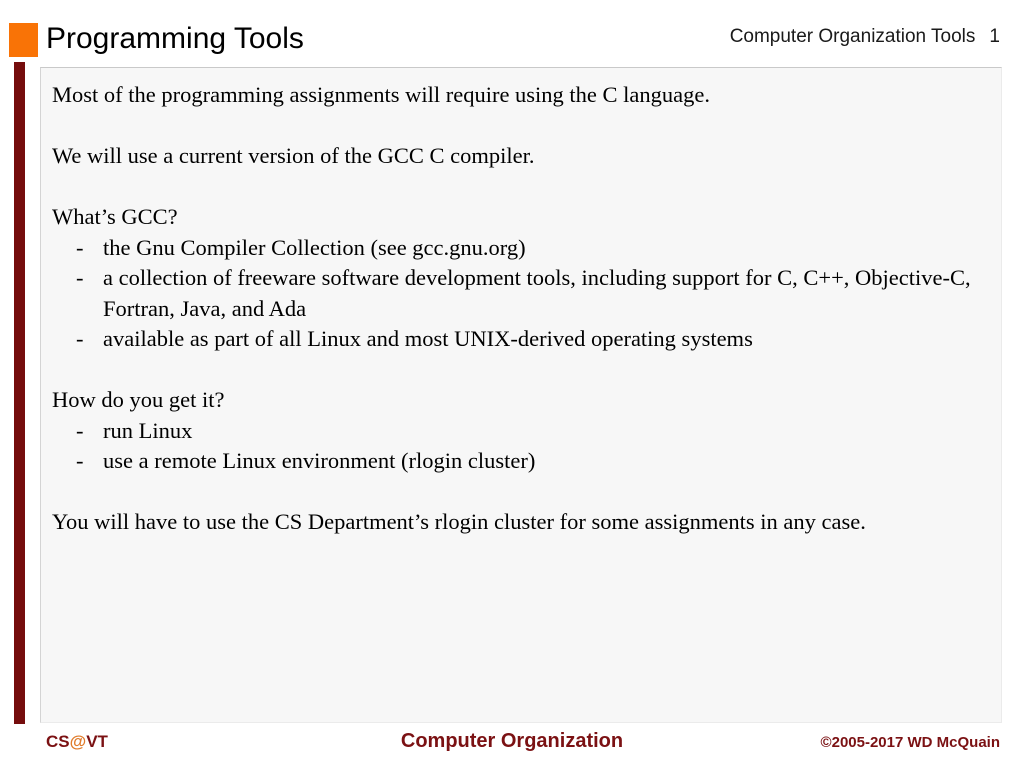  Describe the element at coordinates (148, 430) in the screenshot. I see `list-item-label: run Linux` at that location.